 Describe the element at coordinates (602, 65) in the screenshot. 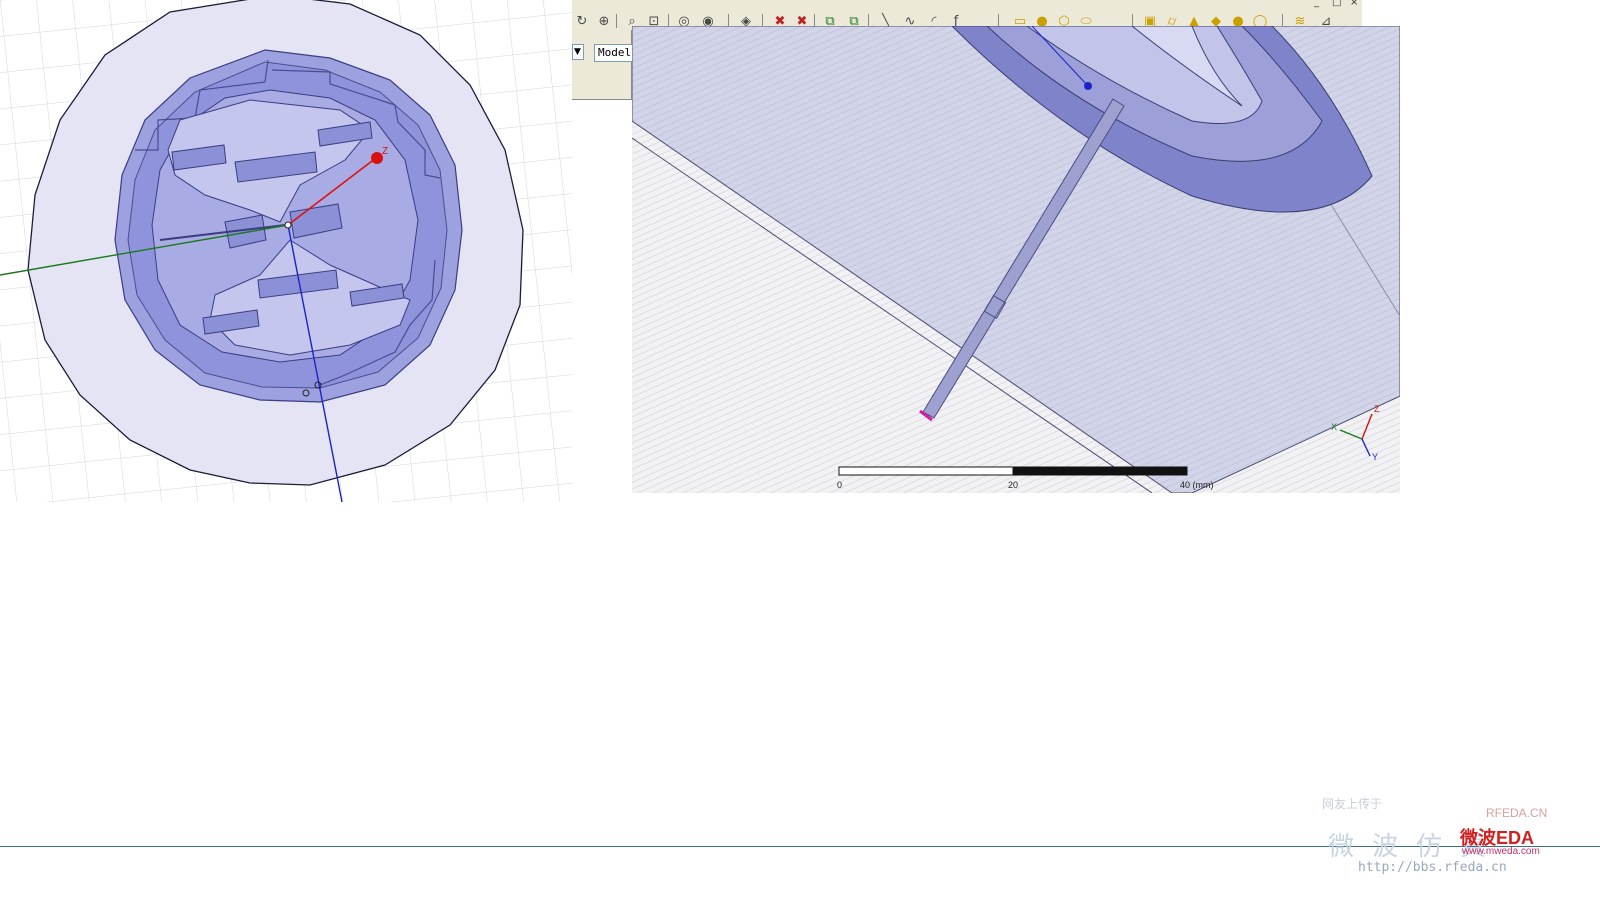

I see `model-tree-panel` at that location.